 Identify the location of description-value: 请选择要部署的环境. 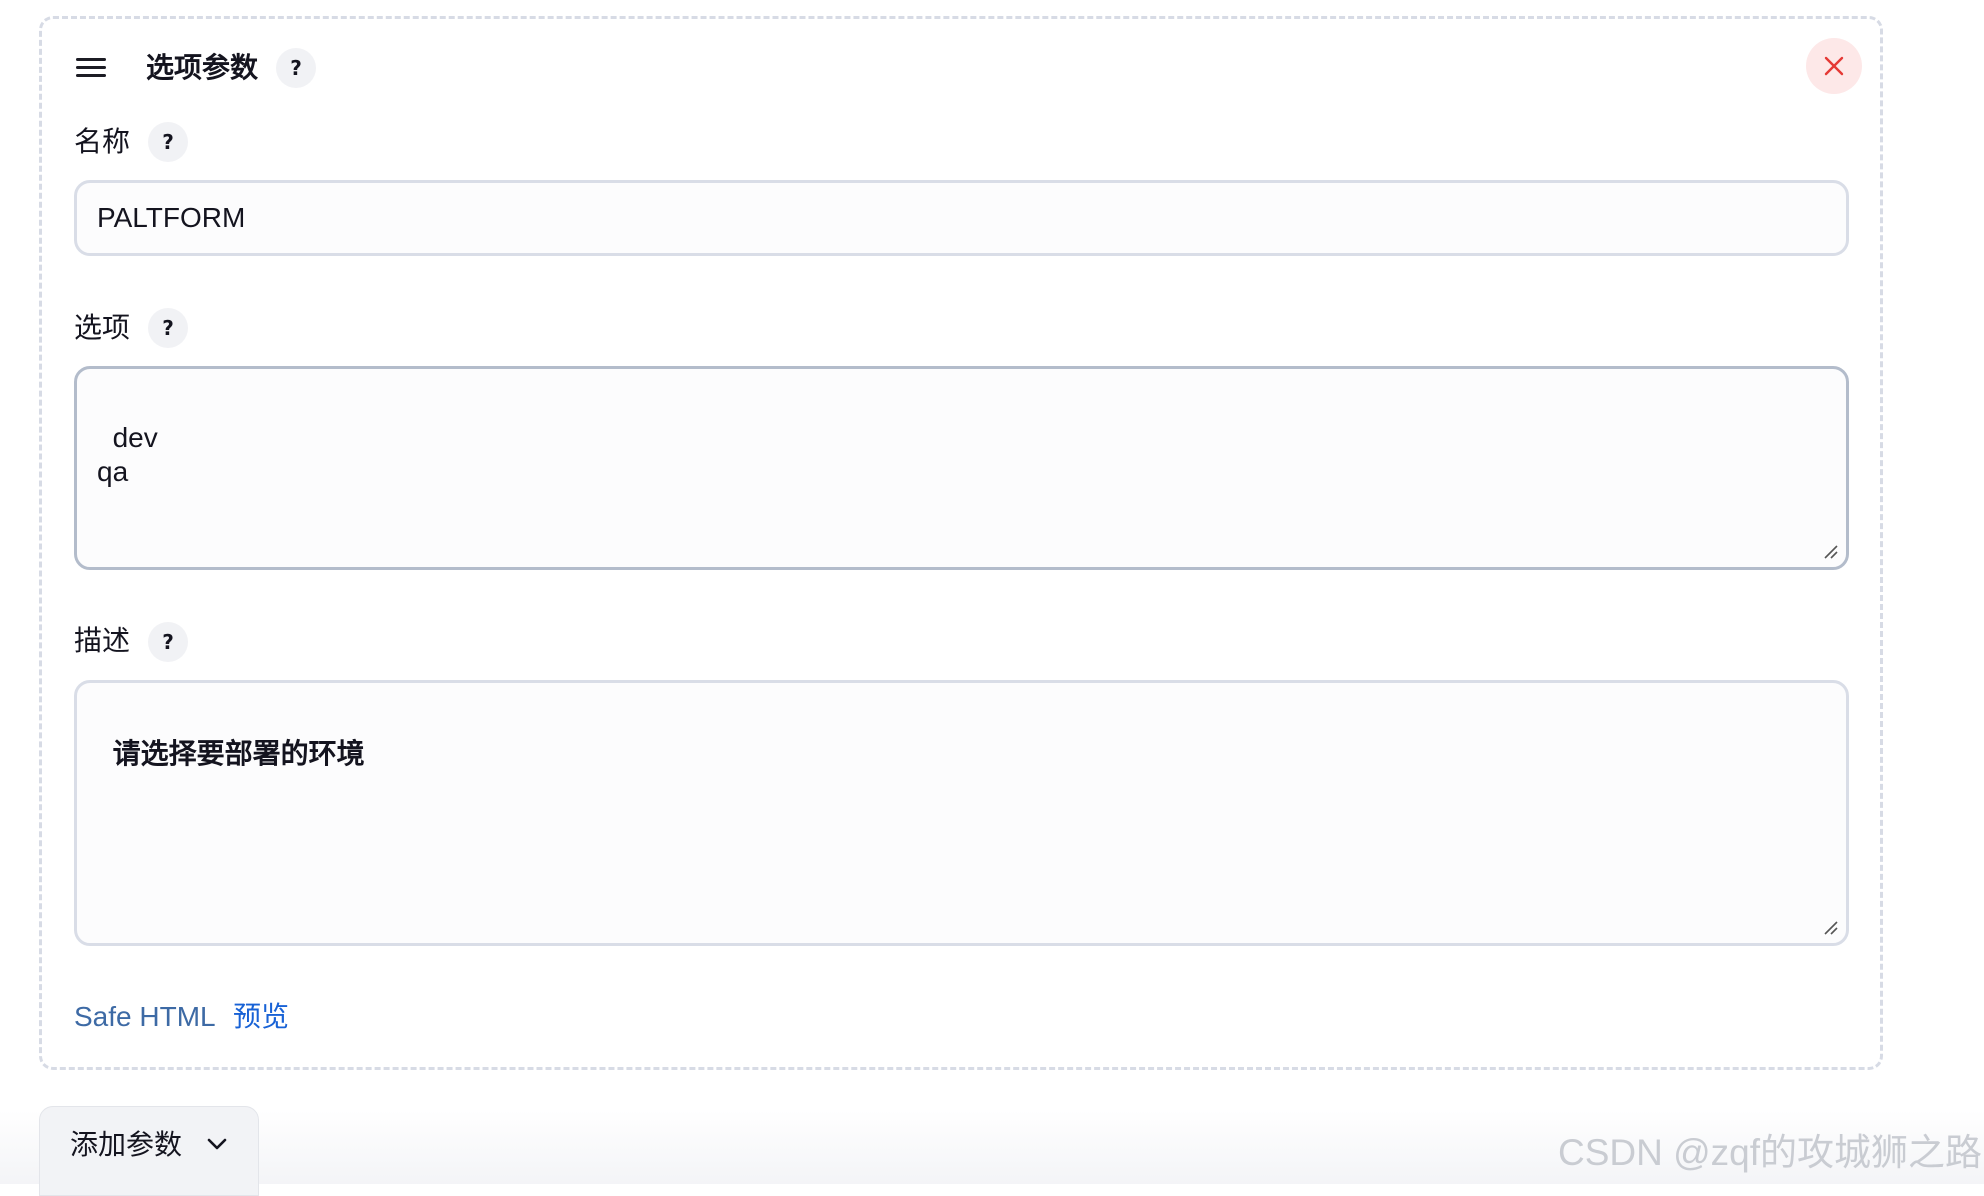
(238, 753).